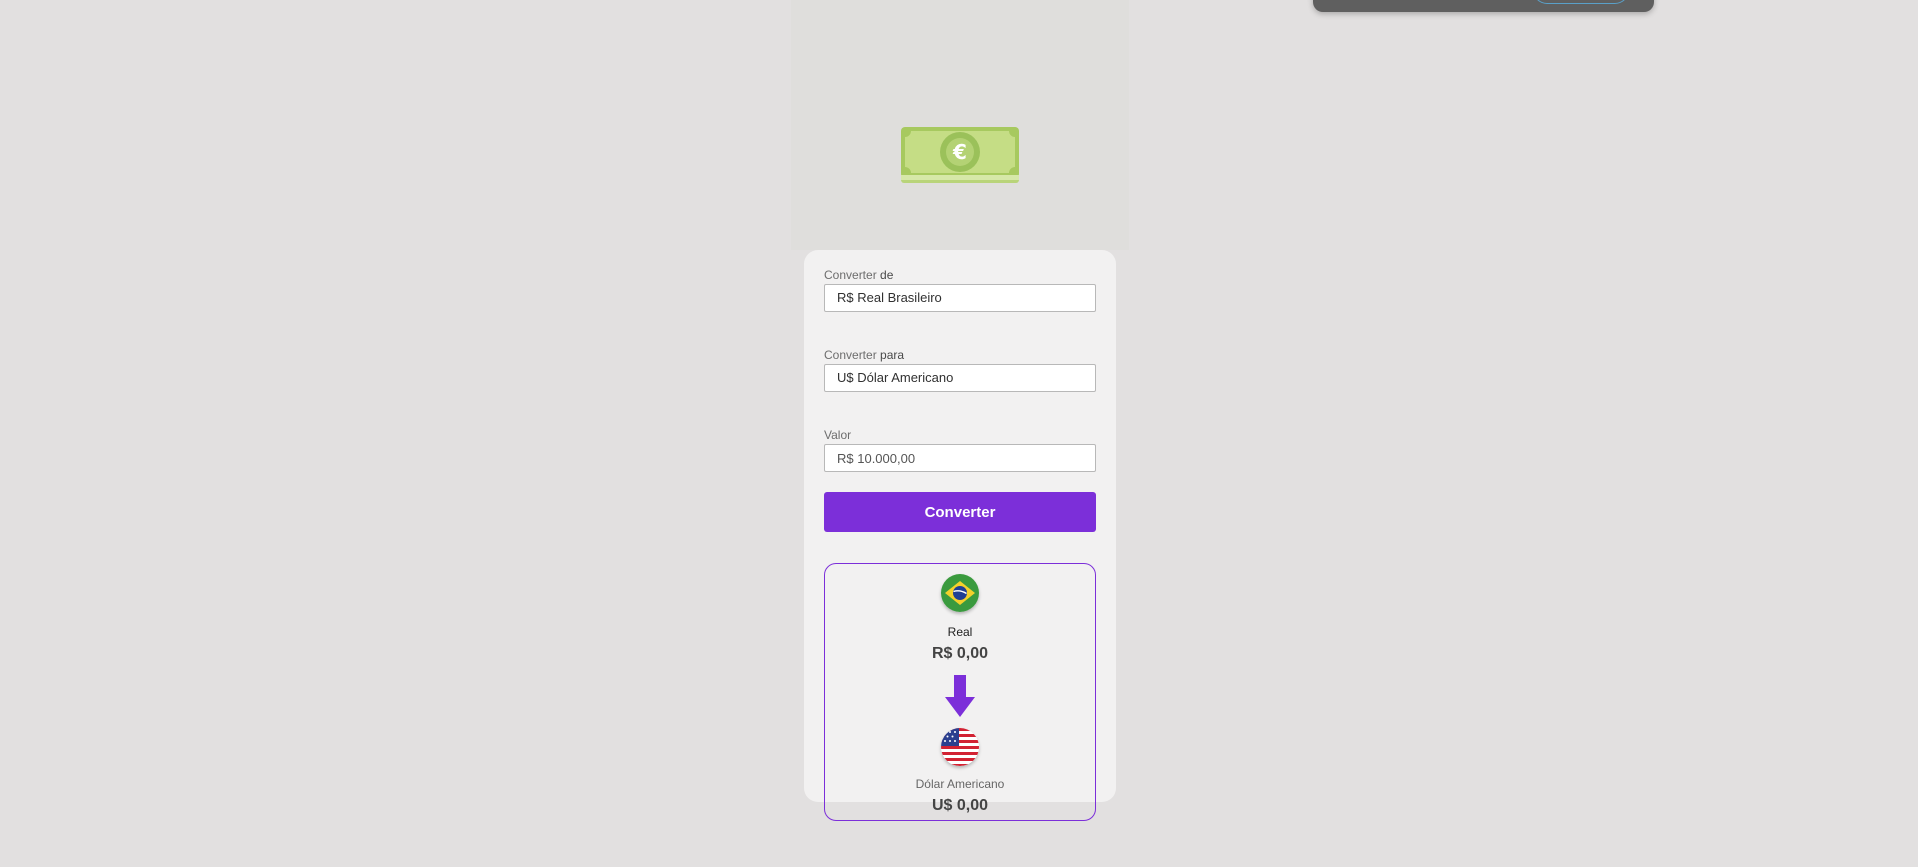 This screenshot has height=867, width=1918. I want to click on amount-input, so click(960, 458).